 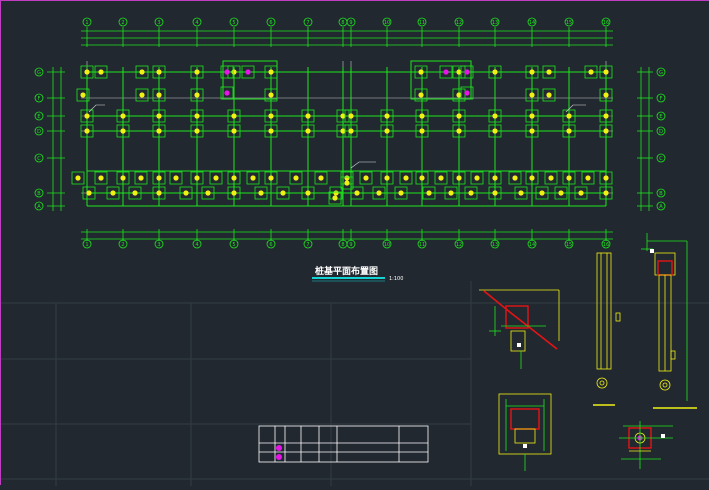 What do you see at coordinates (646, 445) in the screenshot?
I see `detail-cap-plan` at bounding box center [646, 445].